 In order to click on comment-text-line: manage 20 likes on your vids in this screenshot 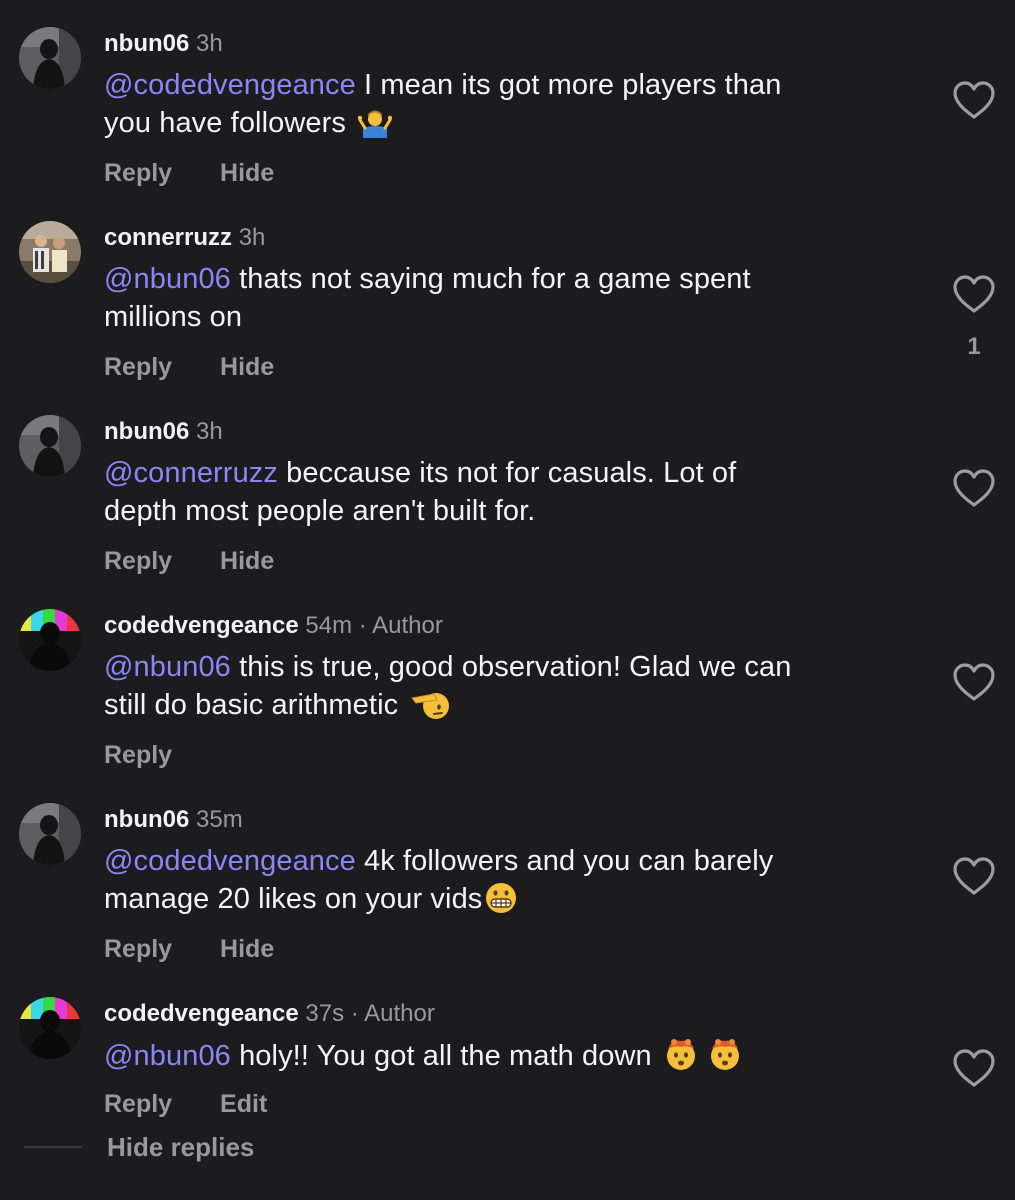, I will do `click(293, 898)`.